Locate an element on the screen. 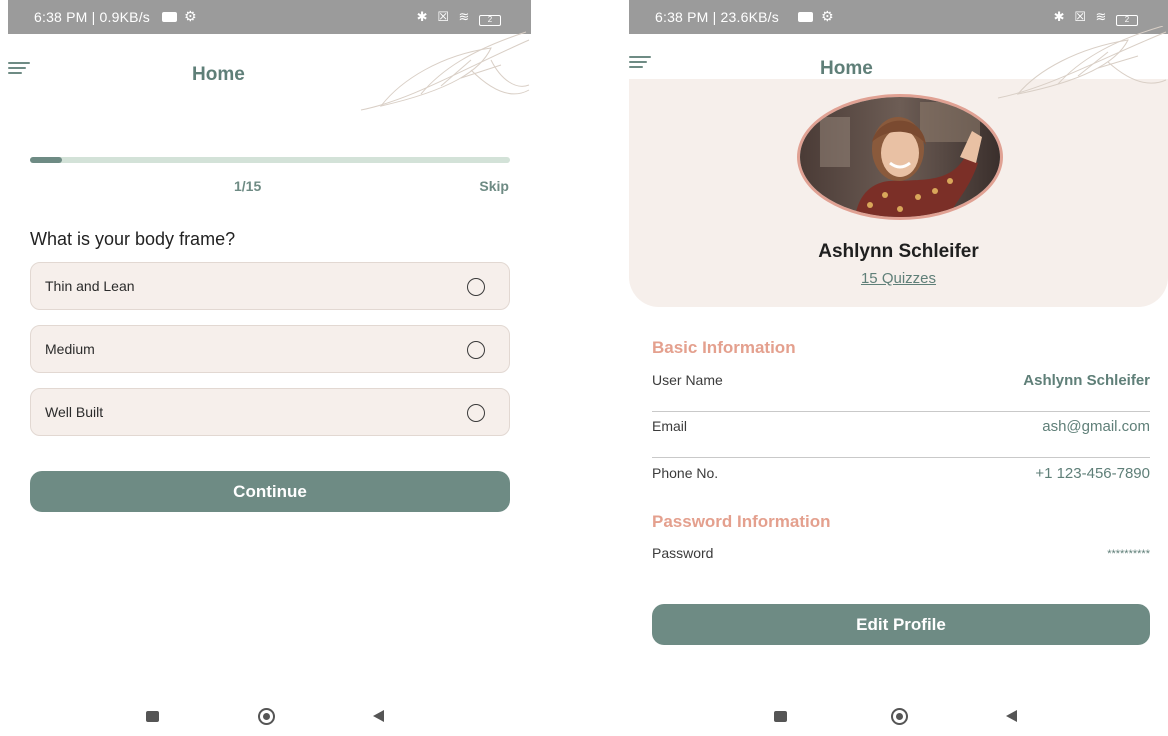 This screenshot has width=1168, height=736. status-bar: 6:38 PM | 0.9KB/s ⚙ ✱ ☒ ≋ 2 is located at coordinates (269, 17).